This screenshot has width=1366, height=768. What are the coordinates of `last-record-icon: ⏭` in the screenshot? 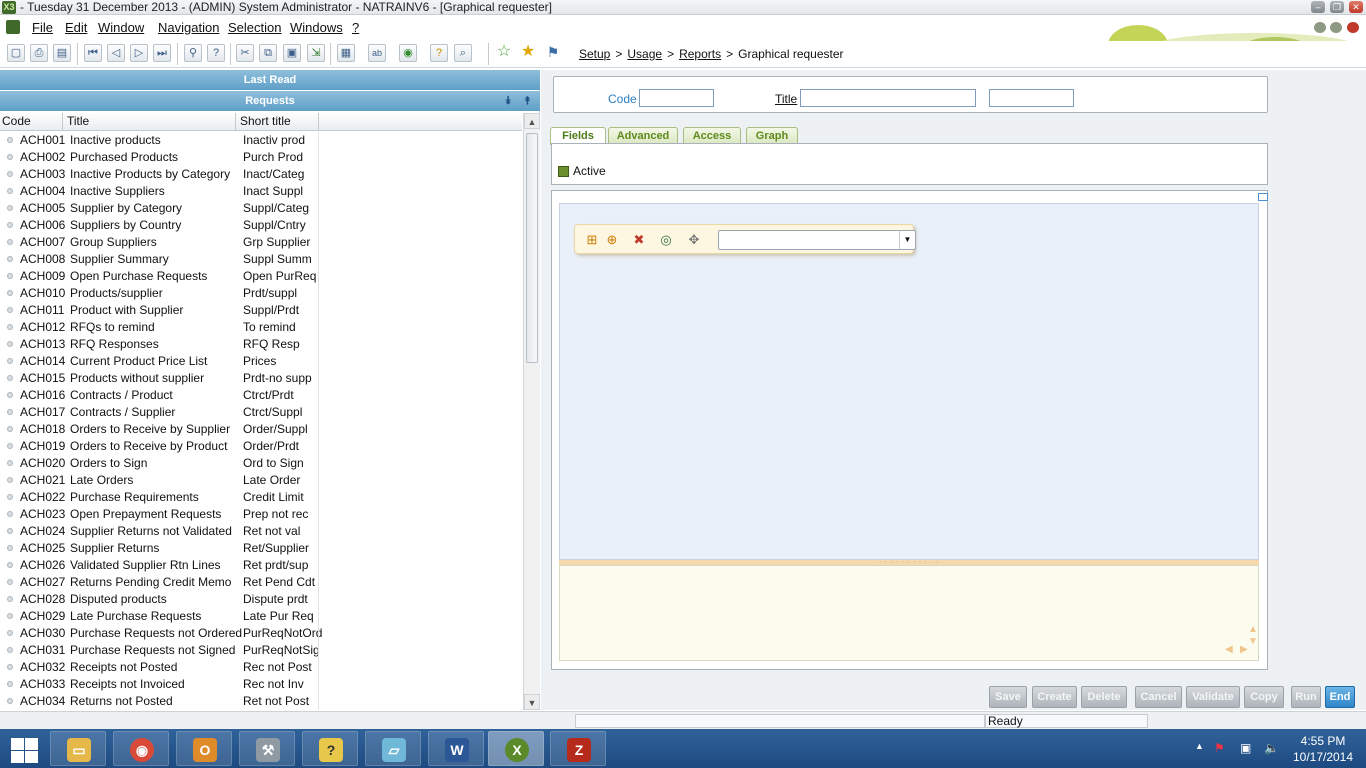 It's located at (162, 53).